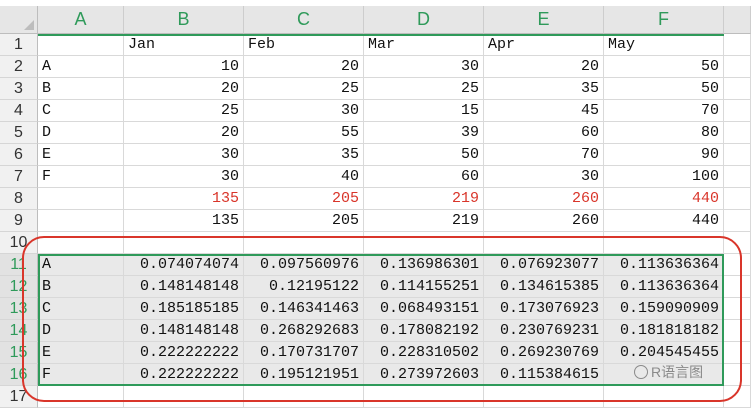 Image resolution: width=751 pixels, height=409 pixels. I want to click on cell-c8: 205, so click(304, 199).